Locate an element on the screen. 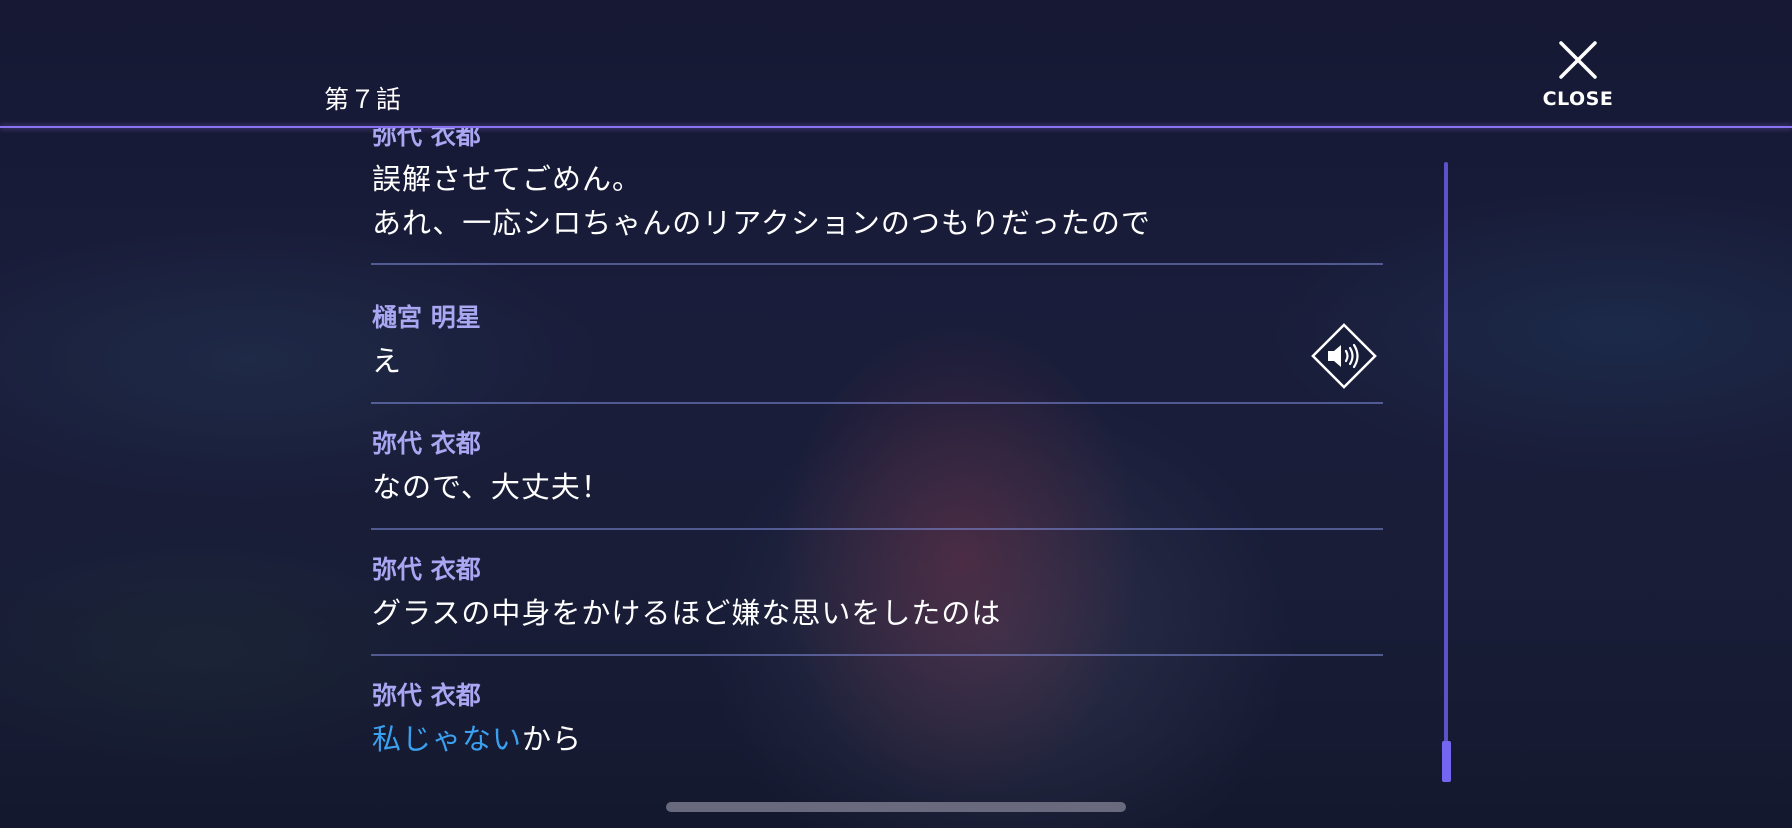  close-icon is located at coordinates (1578, 60).